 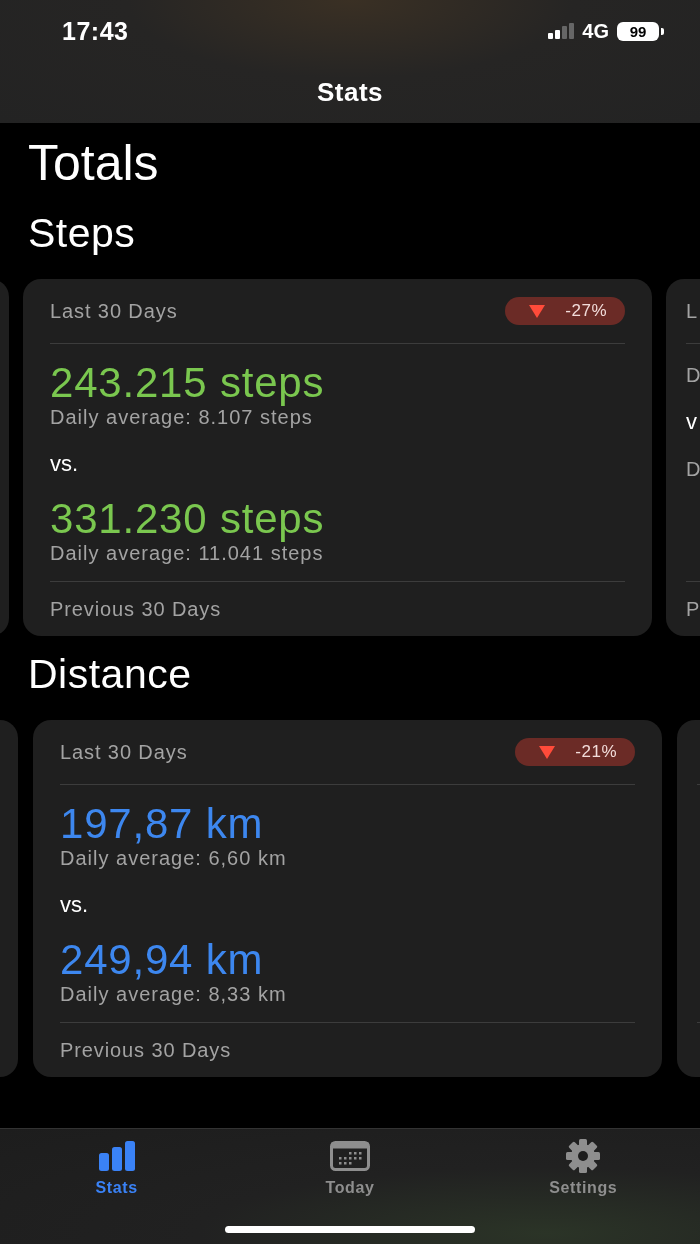 What do you see at coordinates (595, 31) in the screenshot?
I see `network-label: 4G` at bounding box center [595, 31].